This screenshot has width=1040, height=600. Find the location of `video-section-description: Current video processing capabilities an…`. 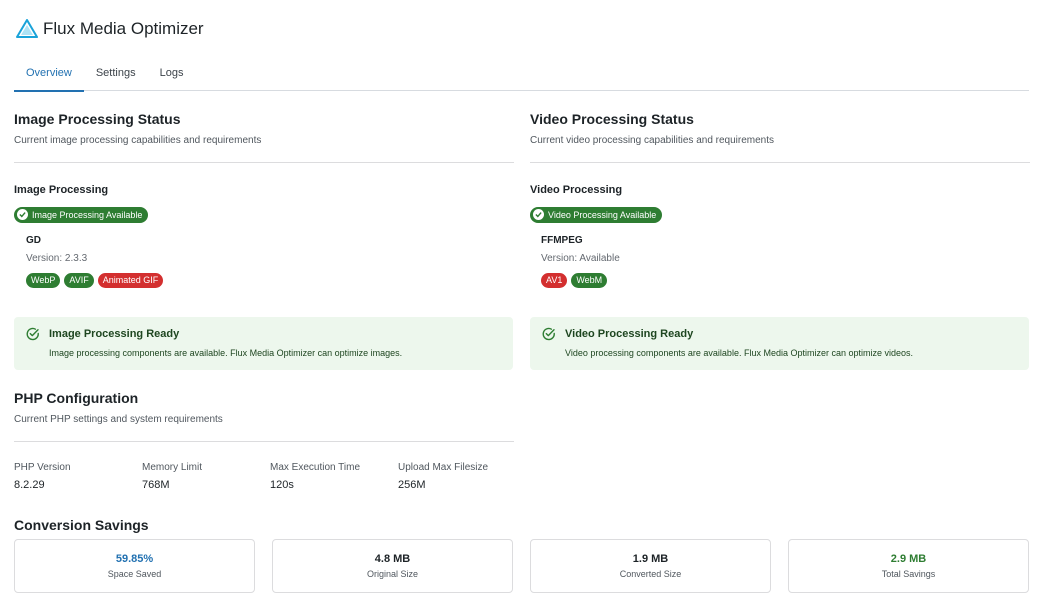

video-section-description: Current video processing capabilities an… is located at coordinates (652, 140).